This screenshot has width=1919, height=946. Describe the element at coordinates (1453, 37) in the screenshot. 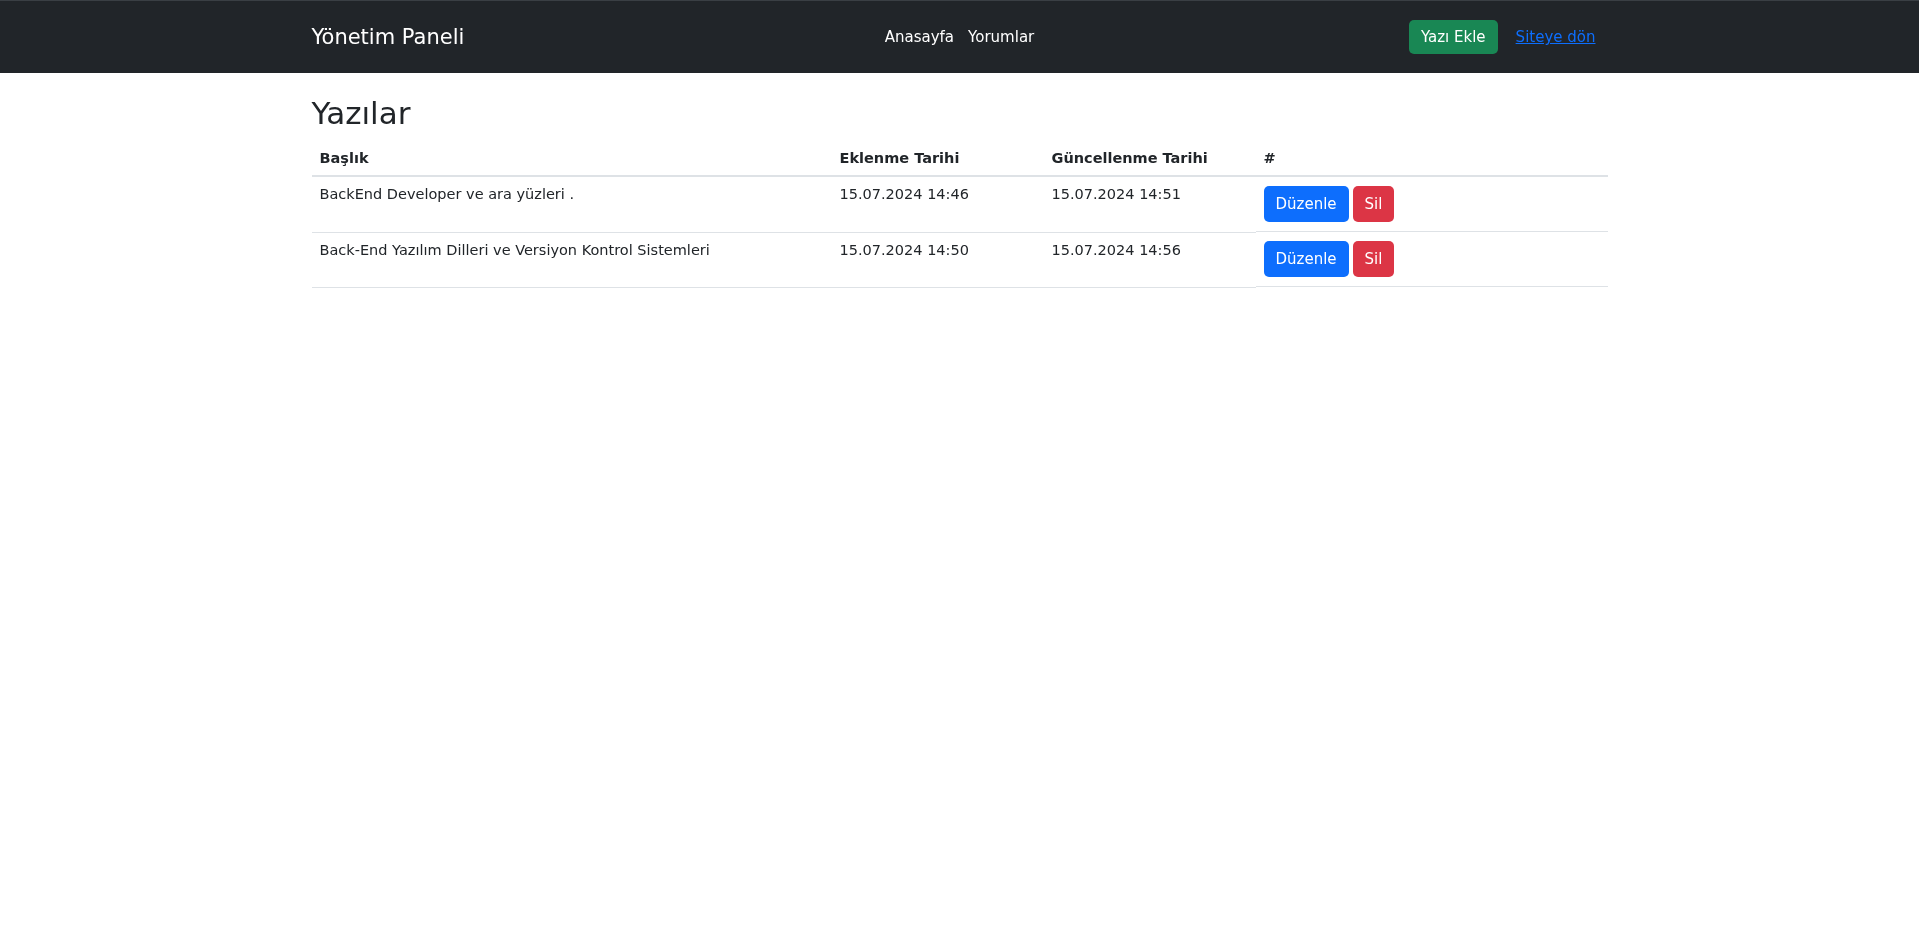

I see `add-post-button: Yazı Ekle` at that location.